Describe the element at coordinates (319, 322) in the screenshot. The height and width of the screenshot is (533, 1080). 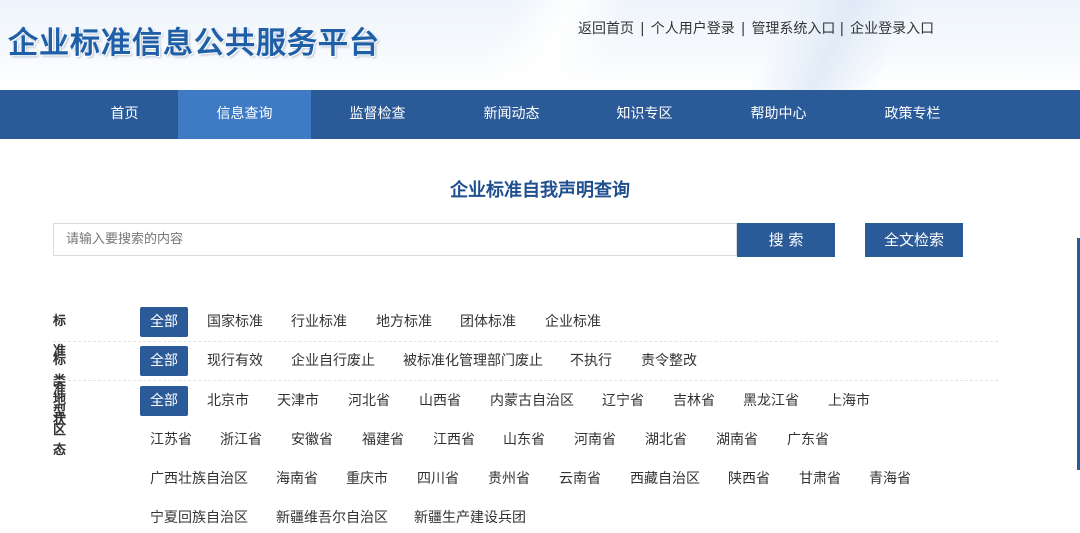
I see `type-option: 行业标准` at that location.